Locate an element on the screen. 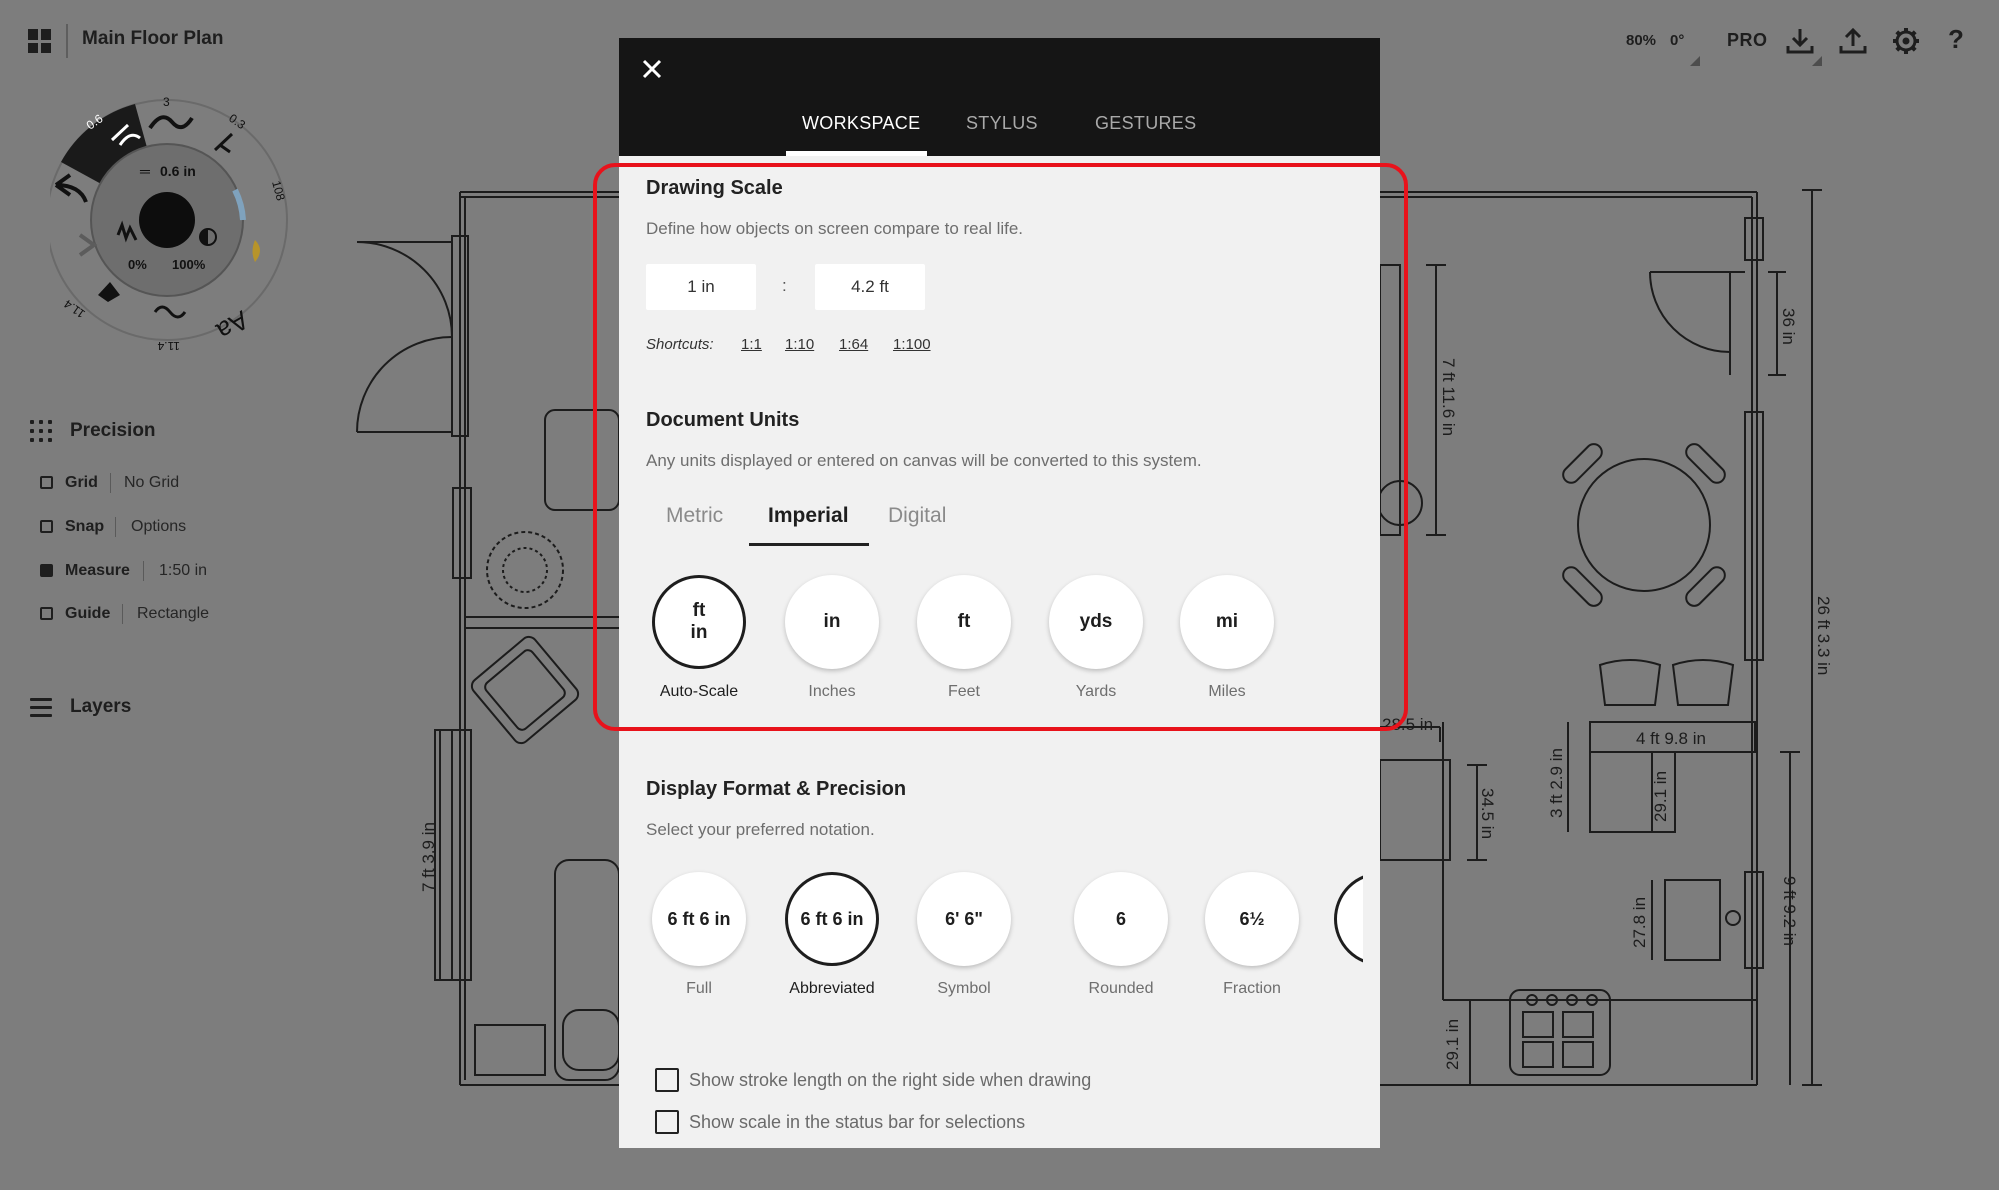 The image size is (1999, 1190). precision-row-value: No Grid is located at coordinates (151, 483).